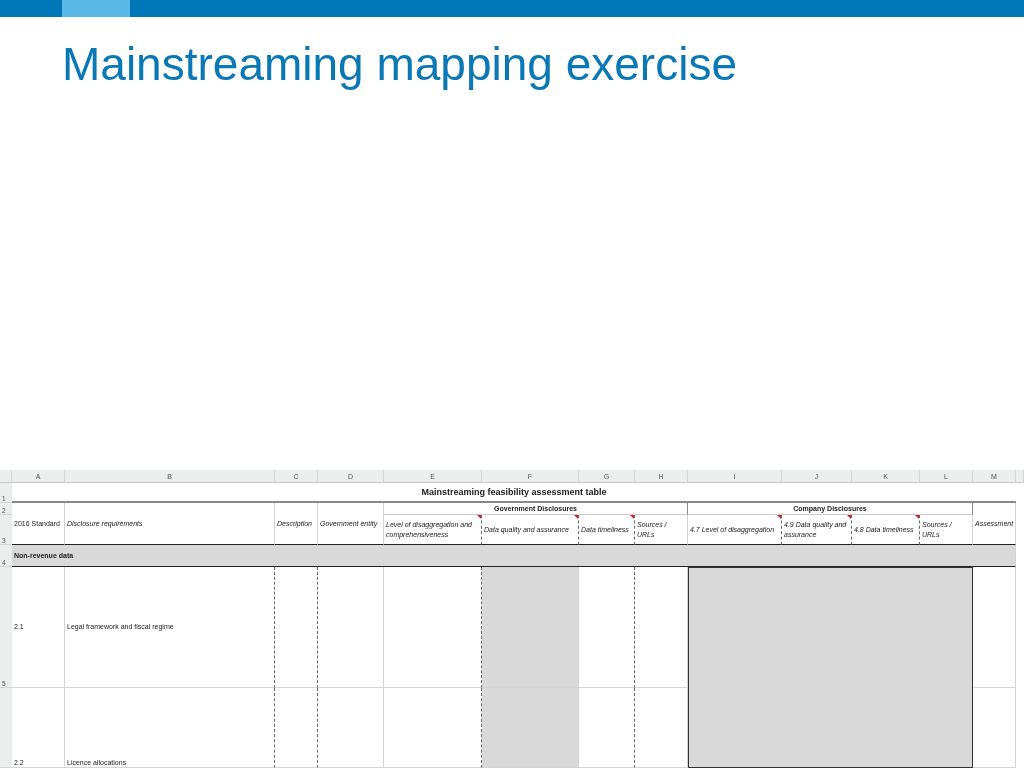 The image size is (1024, 768). What do you see at coordinates (400, 64) in the screenshot?
I see `slide-title: Mainstreaming mapping exercise` at bounding box center [400, 64].